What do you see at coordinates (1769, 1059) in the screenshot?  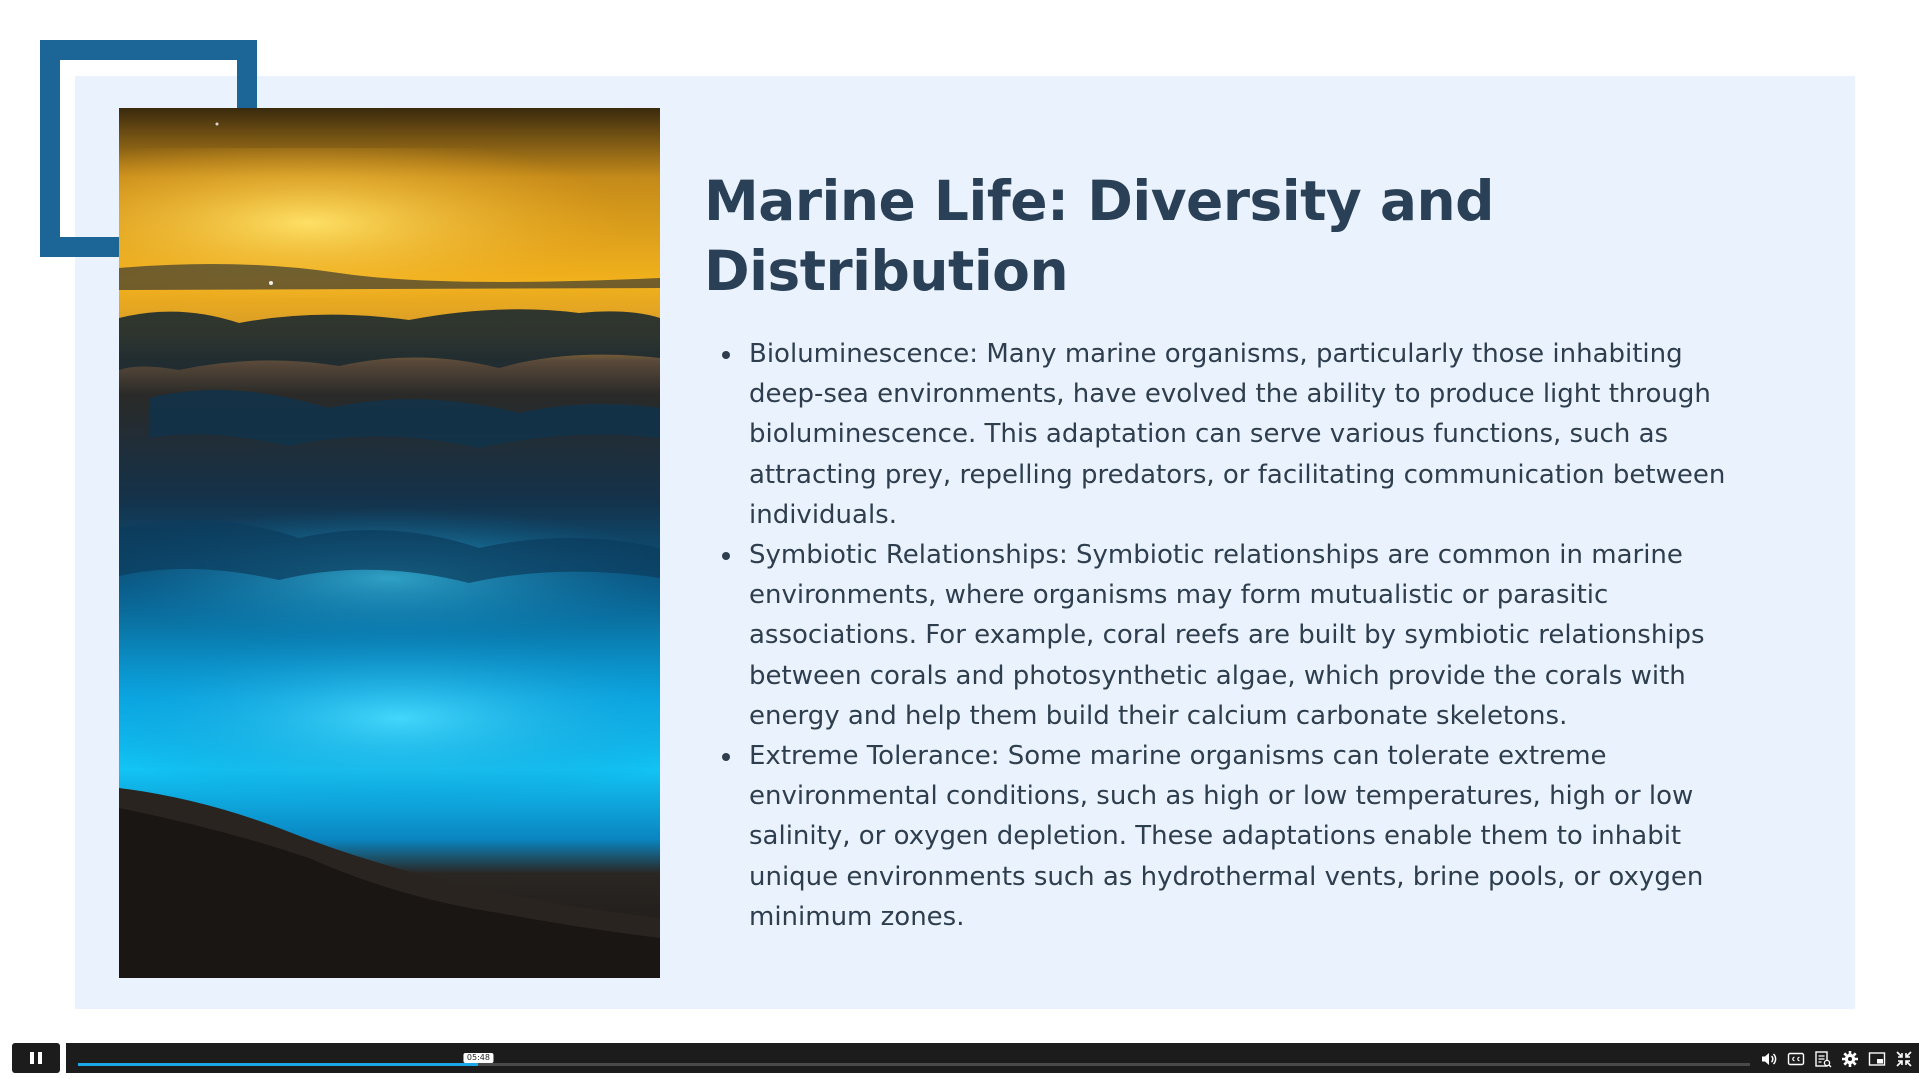 I see `volume-icon` at bounding box center [1769, 1059].